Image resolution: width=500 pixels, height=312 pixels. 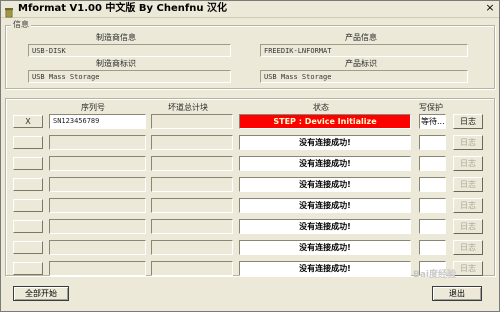 I want to click on info-legend: 信息, so click(x=21, y=24).